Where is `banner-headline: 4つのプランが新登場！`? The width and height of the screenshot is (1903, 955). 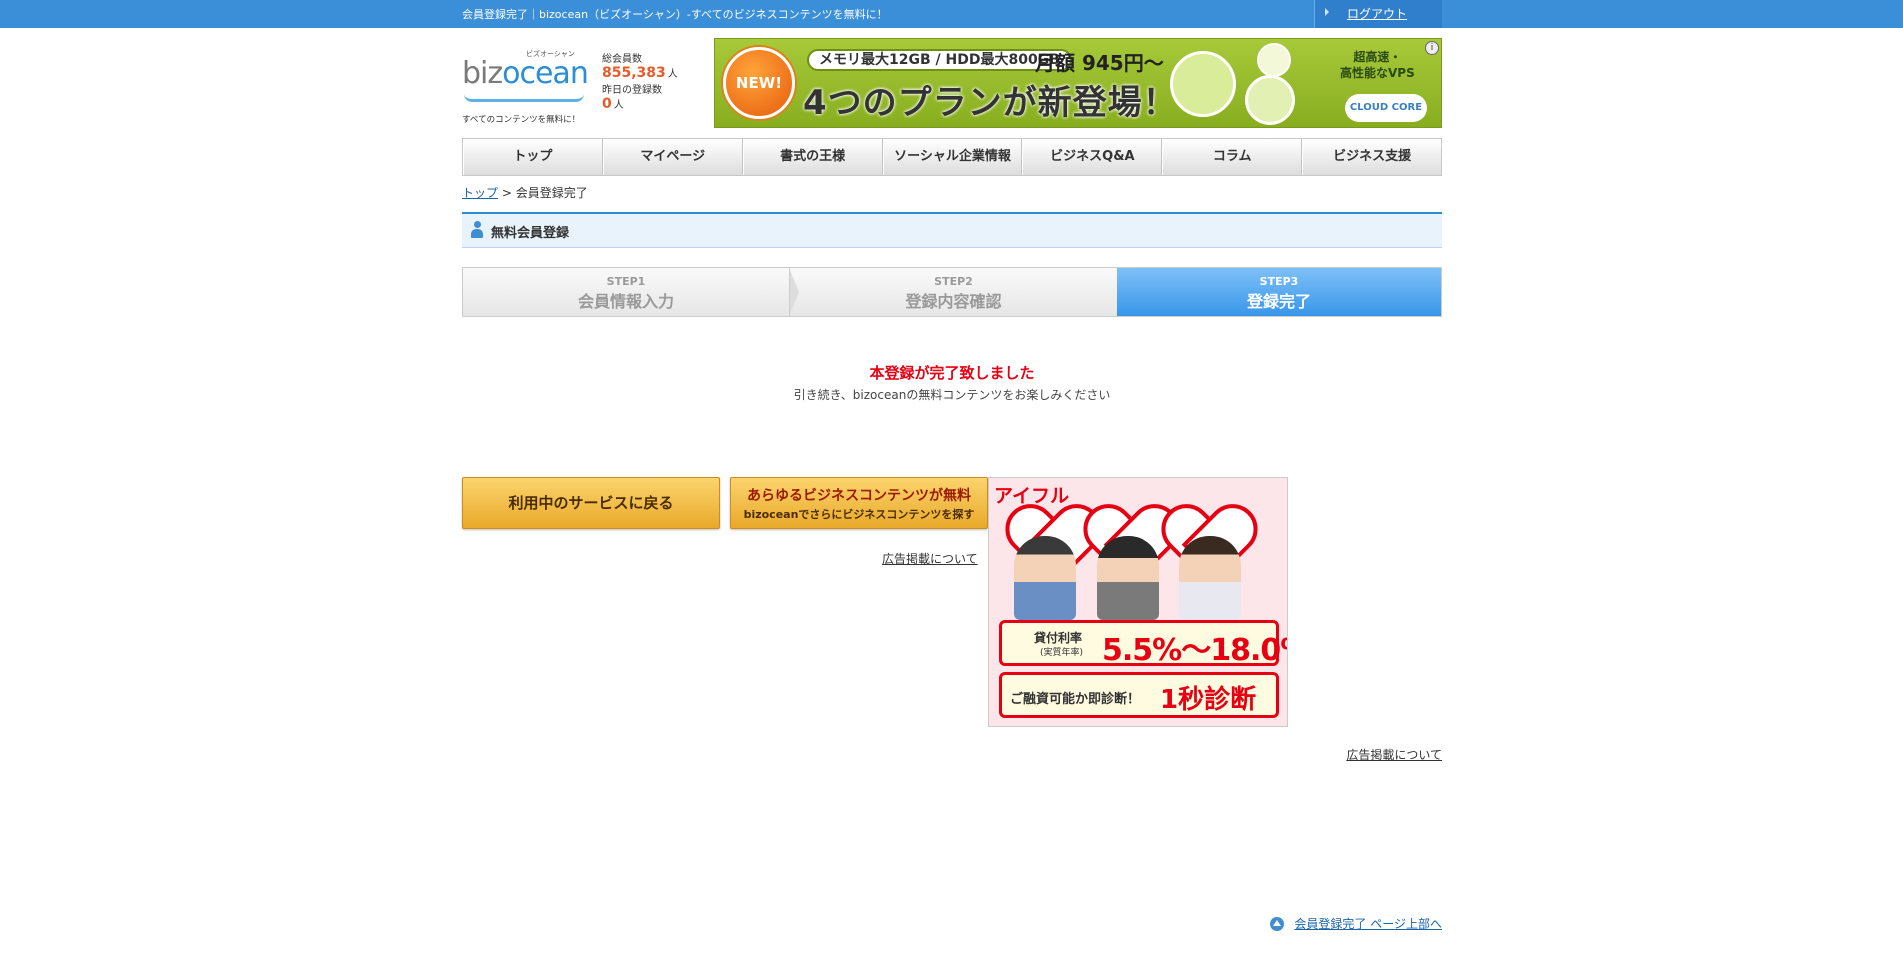 banner-headline: 4つのプランが新登場！ is located at coordinates (990, 103).